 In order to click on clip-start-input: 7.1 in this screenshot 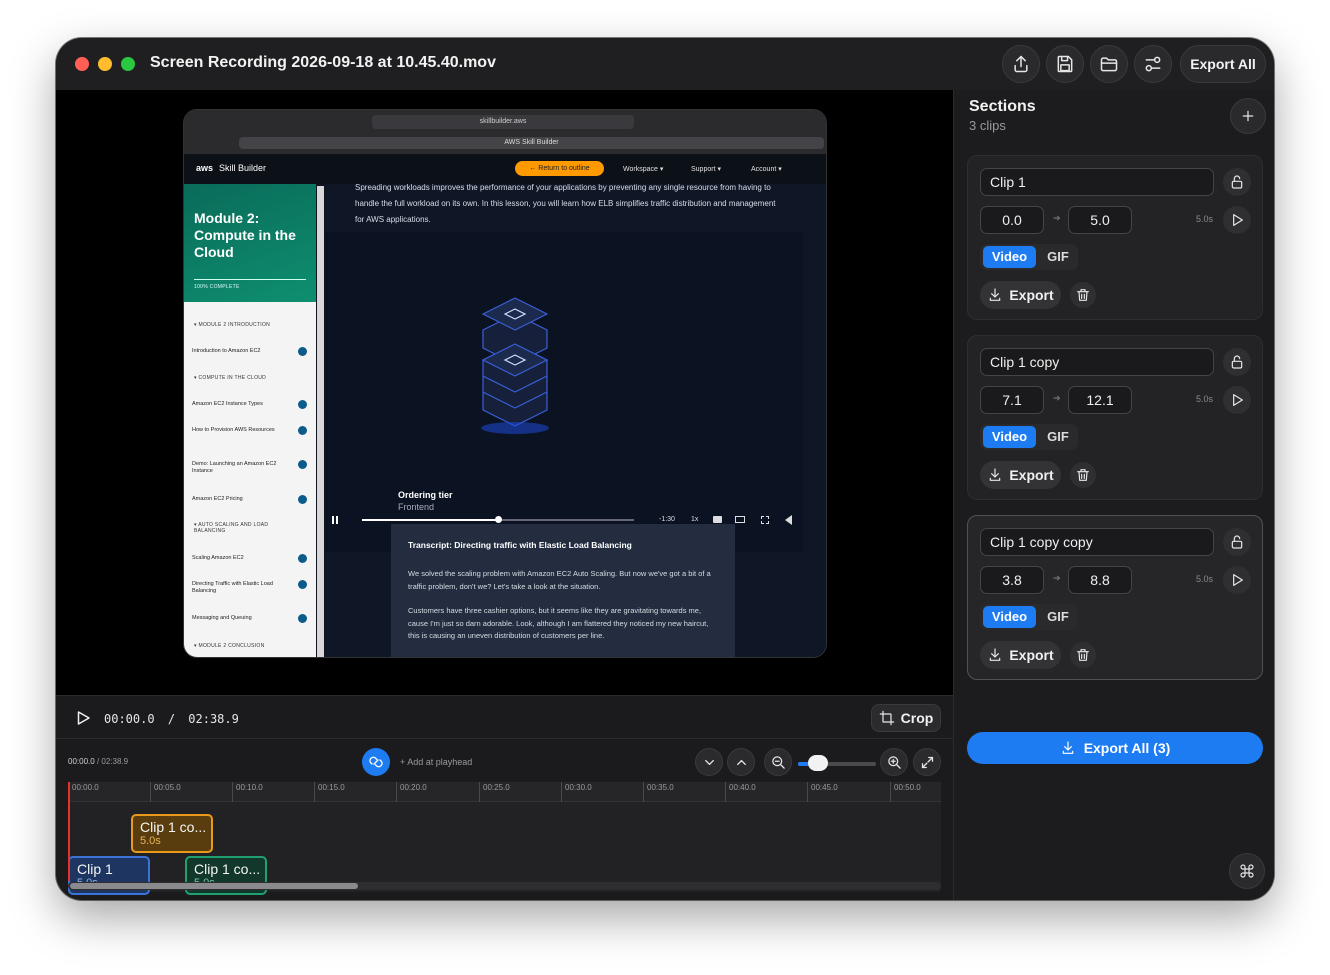, I will do `click(1012, 400)`.